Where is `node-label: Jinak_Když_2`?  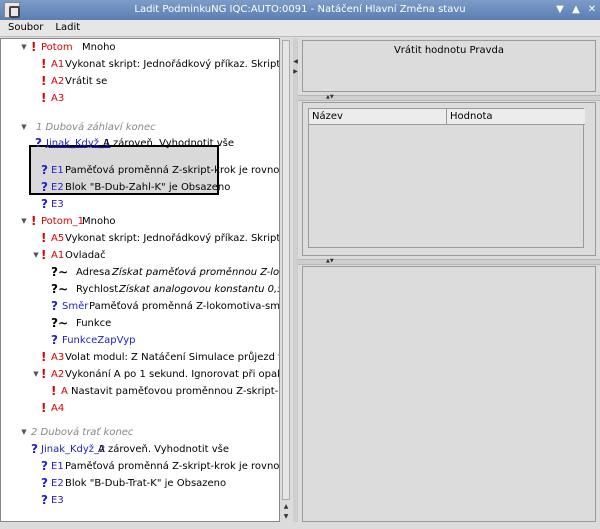 node-label: Jinak_Když_2 is located at coordinates (73, 449).